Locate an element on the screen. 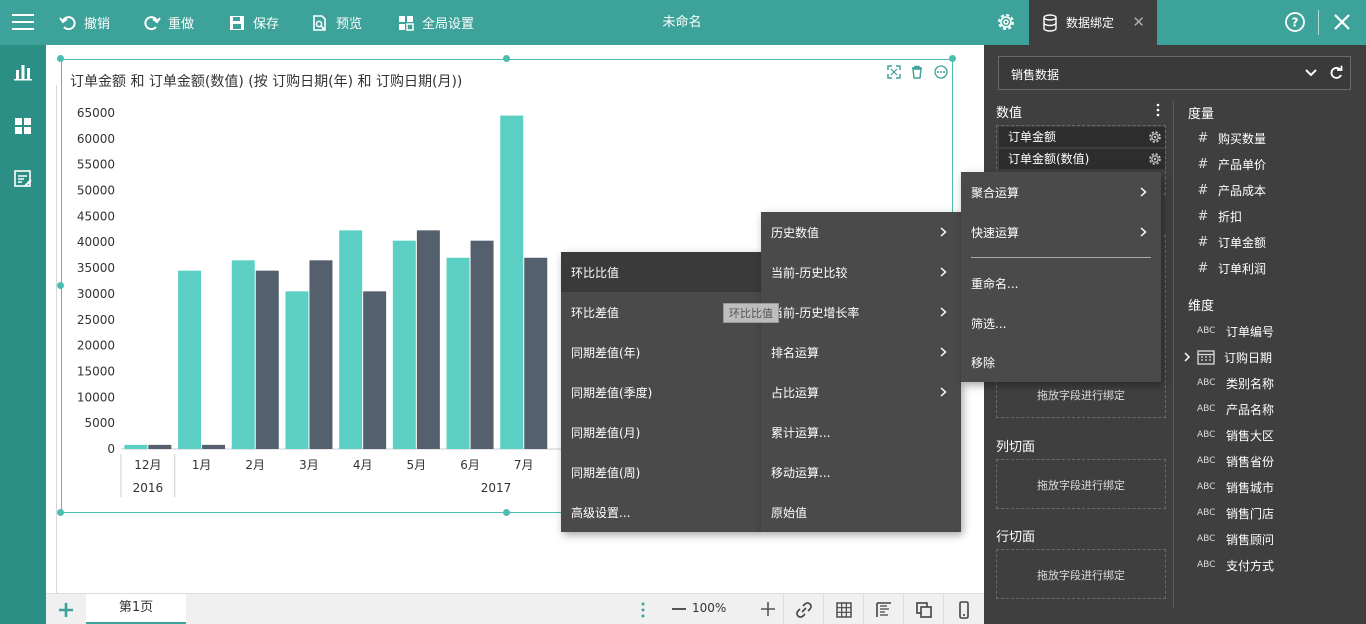 This screenshot has height=624, width=1366. redo-icon is located at coordinates (152, 22).